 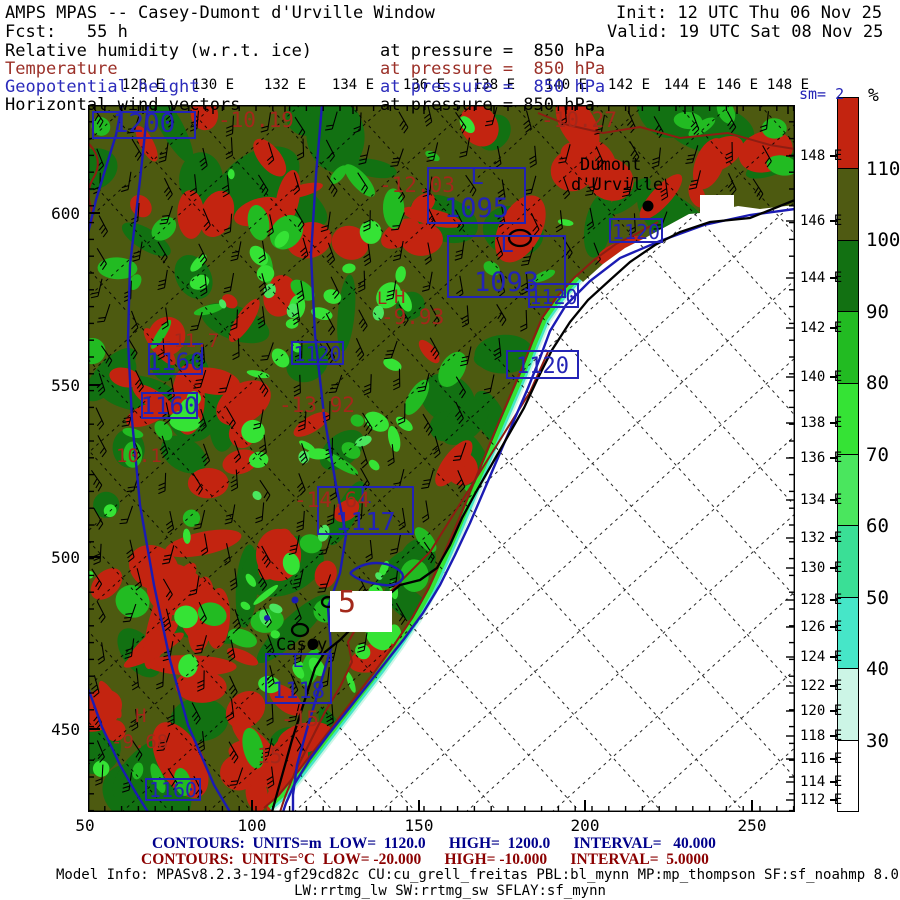 I want to click on top-longitude-146 E: 146 E, so click(x=737, y=85).